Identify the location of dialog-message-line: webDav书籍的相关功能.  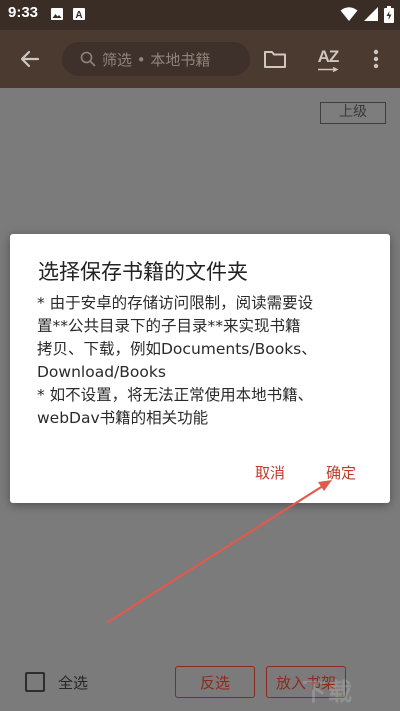
(123, 418).